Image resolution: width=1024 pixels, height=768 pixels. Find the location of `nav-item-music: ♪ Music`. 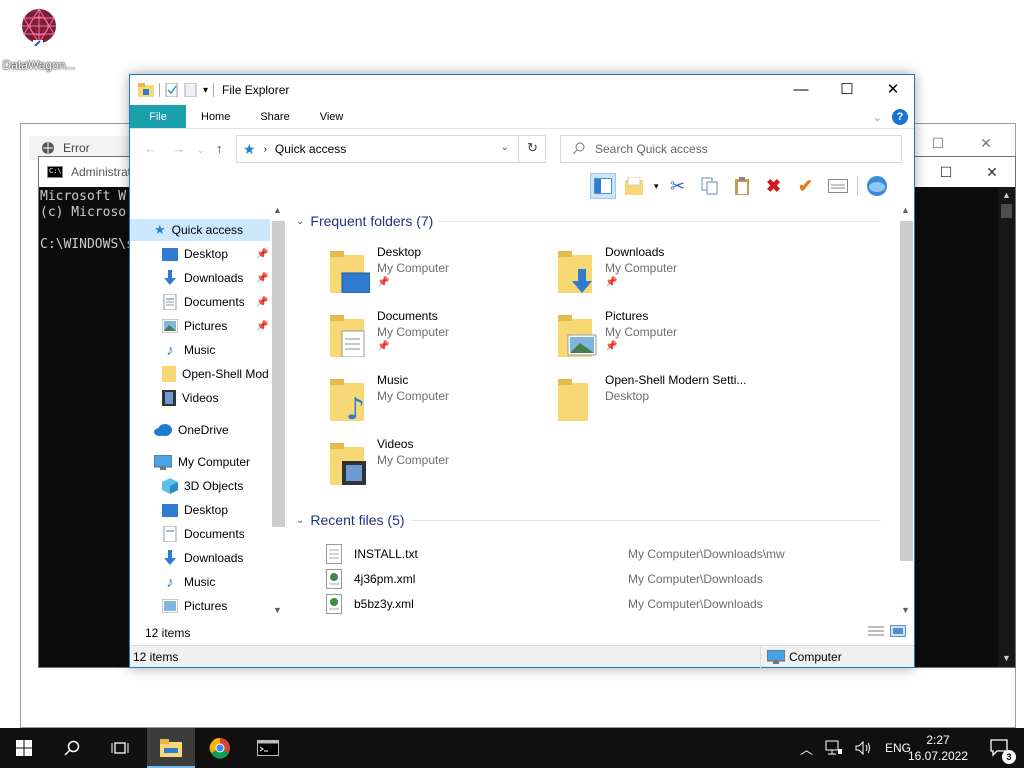

nav-item-music: ♪ Music is located at coordinates (200, 350).